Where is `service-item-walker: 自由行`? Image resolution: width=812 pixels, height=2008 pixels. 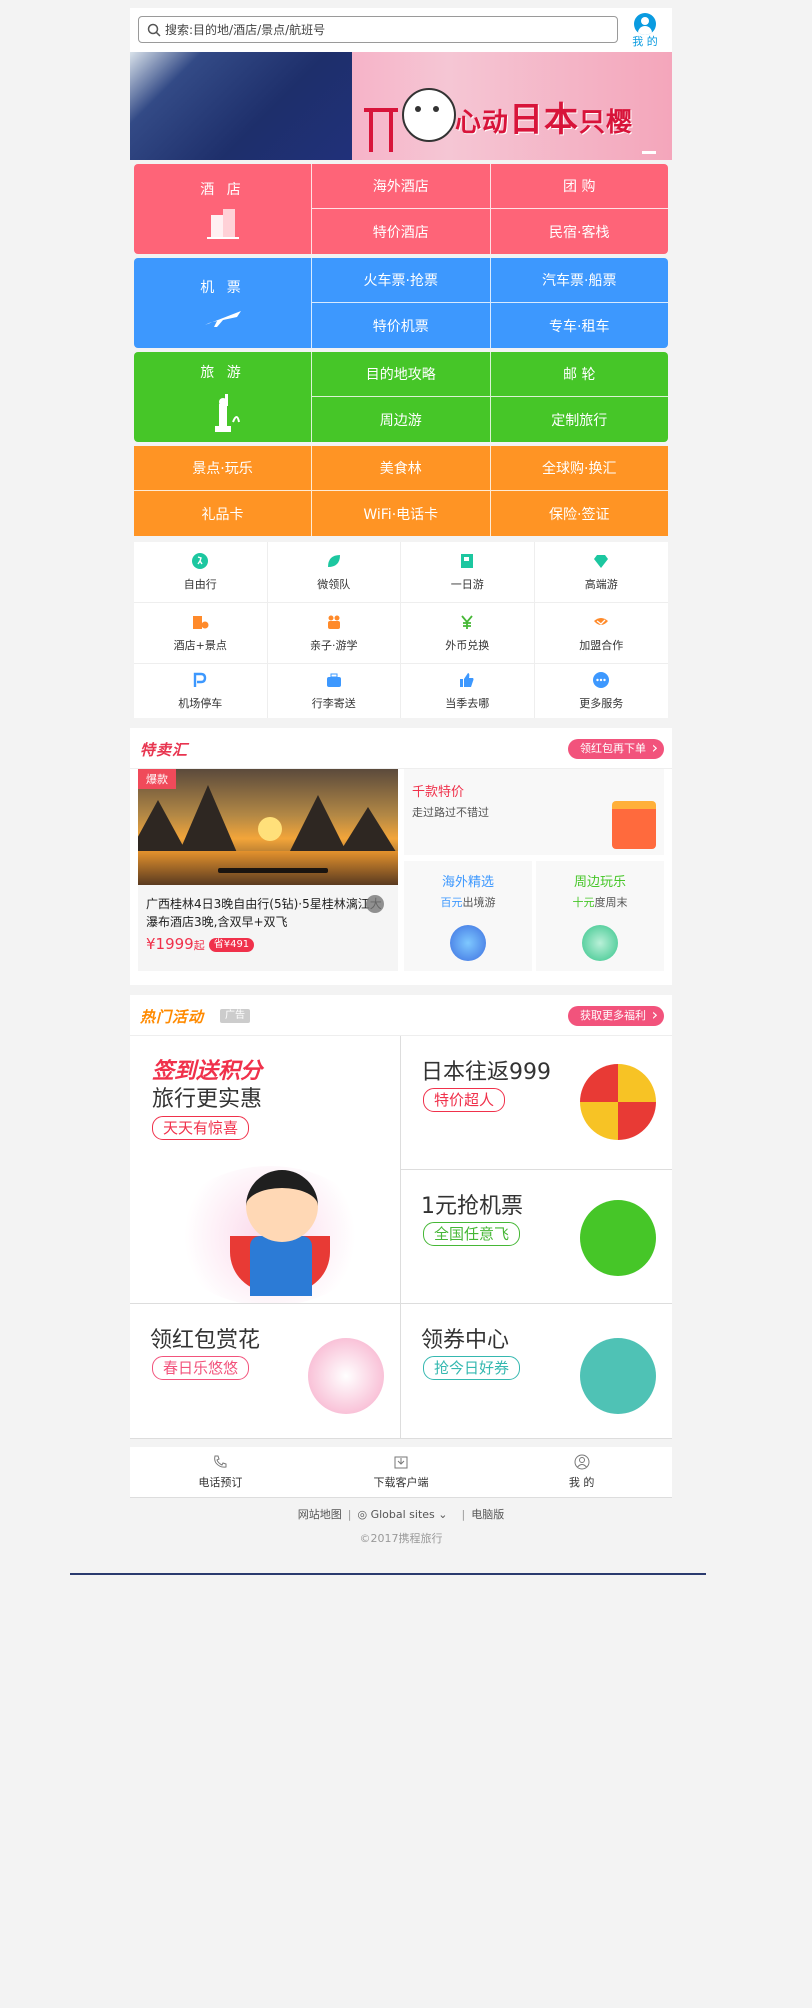 service-item-walker: 自由行 is located at coordinates (201, 572).